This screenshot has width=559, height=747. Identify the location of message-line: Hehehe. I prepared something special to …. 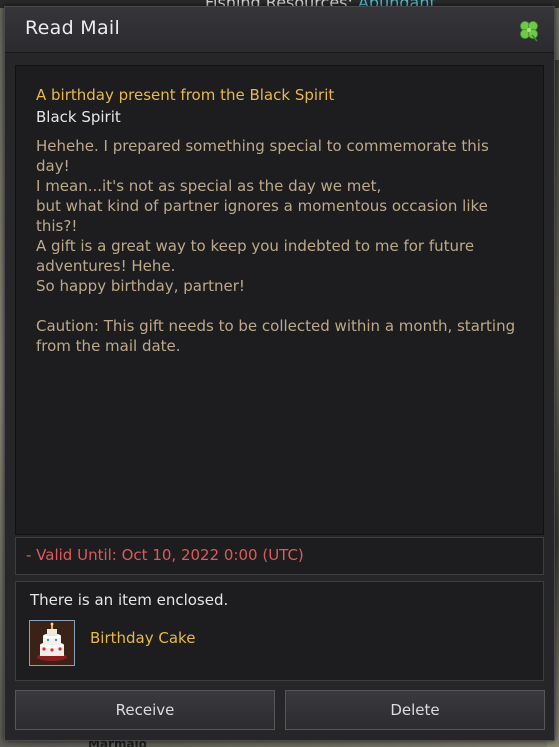
(262, 156).